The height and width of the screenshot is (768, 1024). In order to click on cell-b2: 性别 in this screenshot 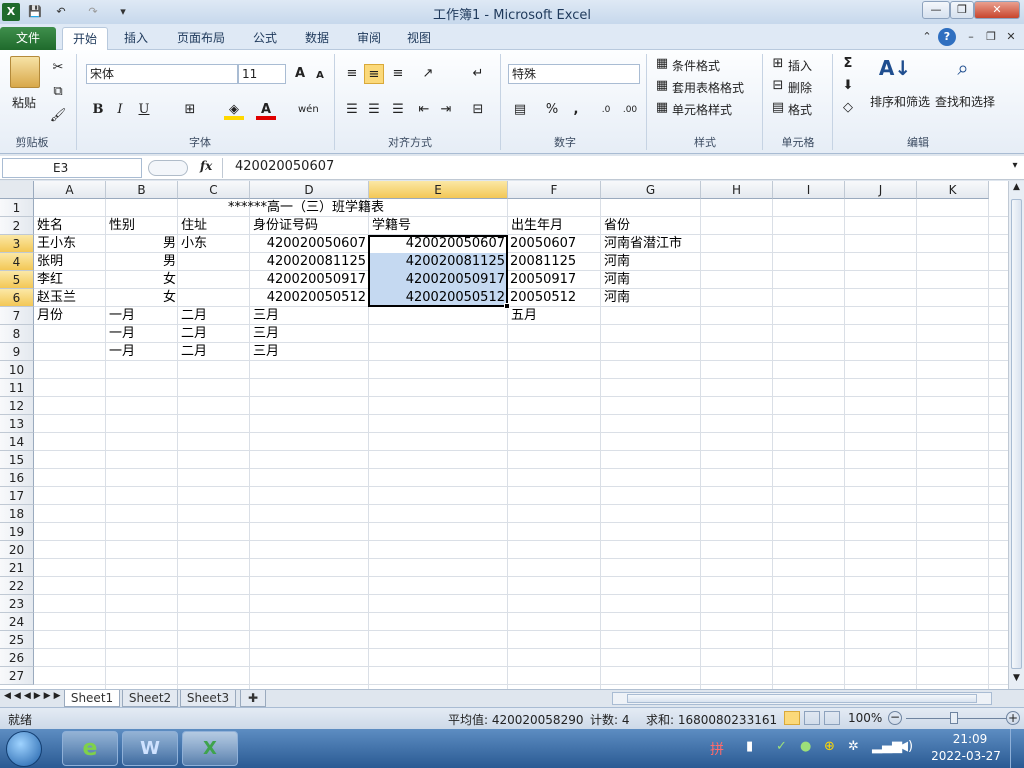, I will do `click(122, 226)`.